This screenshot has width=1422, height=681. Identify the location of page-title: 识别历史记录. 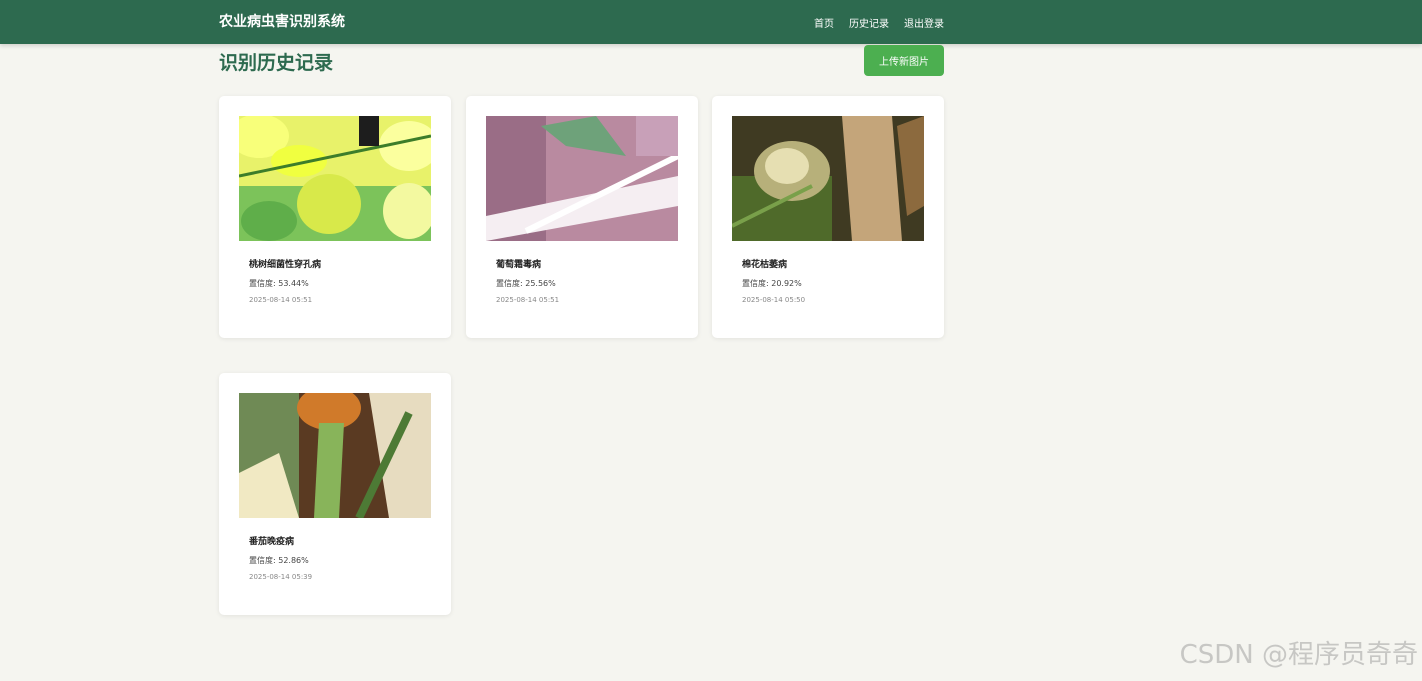
(276, 63).